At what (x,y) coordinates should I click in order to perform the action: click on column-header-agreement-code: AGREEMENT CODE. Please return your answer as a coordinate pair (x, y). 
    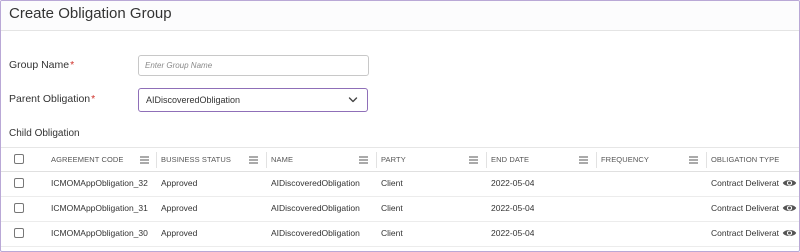
    Looking at the image, I should click on (87, 159).